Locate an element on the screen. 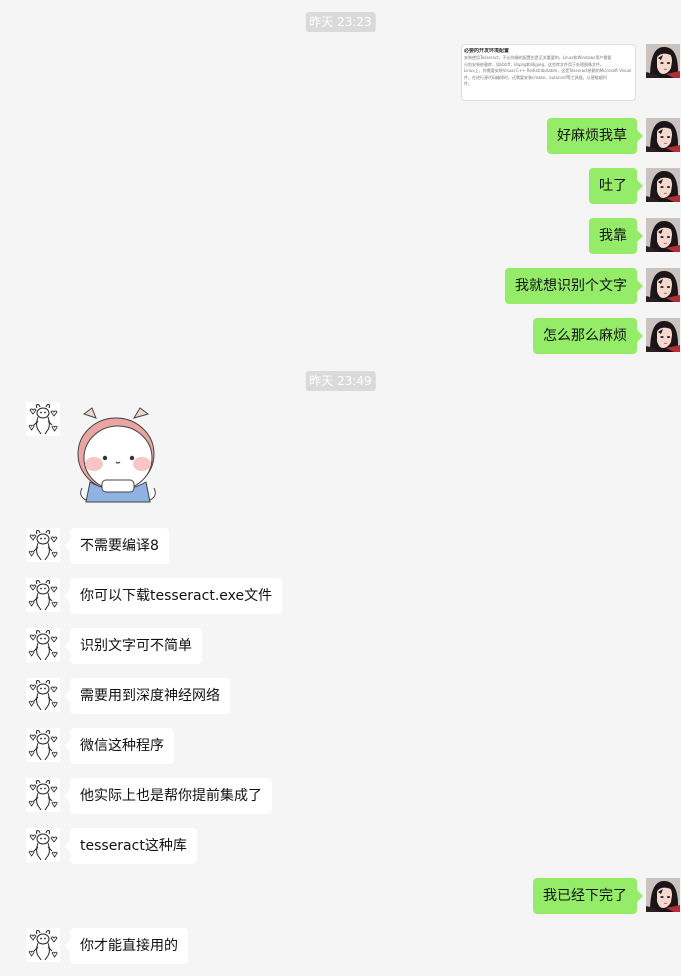 Image resolution: width=681 pixels, height=976 pixels. sent-message-bubble: 我就想识别个文字 is located at coordinates (574, 286).